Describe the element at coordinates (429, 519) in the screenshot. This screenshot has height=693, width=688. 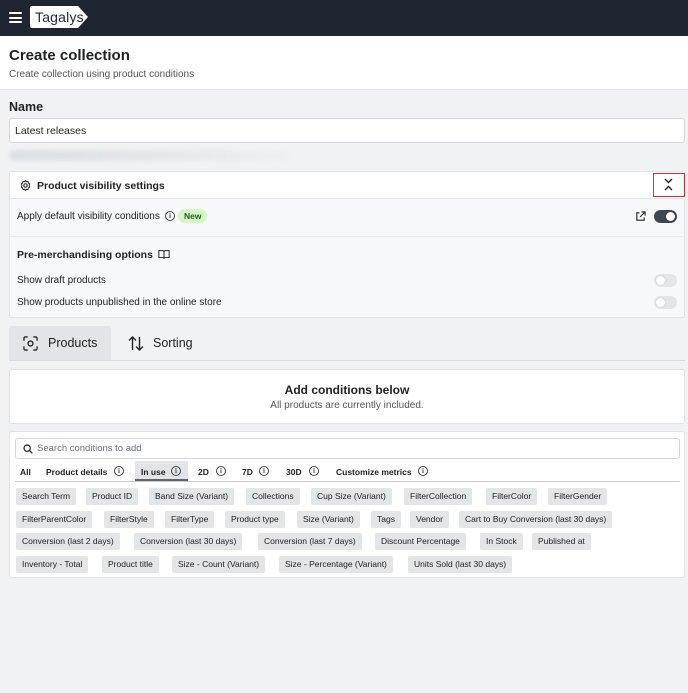
I see `condition-chip: Vendor` at that location.